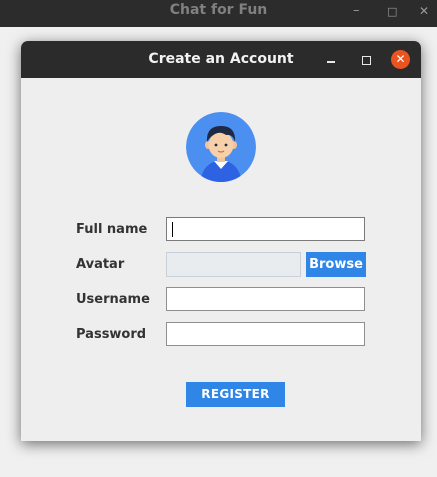 This screenshot has width=437, height=477. I want to click on minimize-icon, so click(331, 62).